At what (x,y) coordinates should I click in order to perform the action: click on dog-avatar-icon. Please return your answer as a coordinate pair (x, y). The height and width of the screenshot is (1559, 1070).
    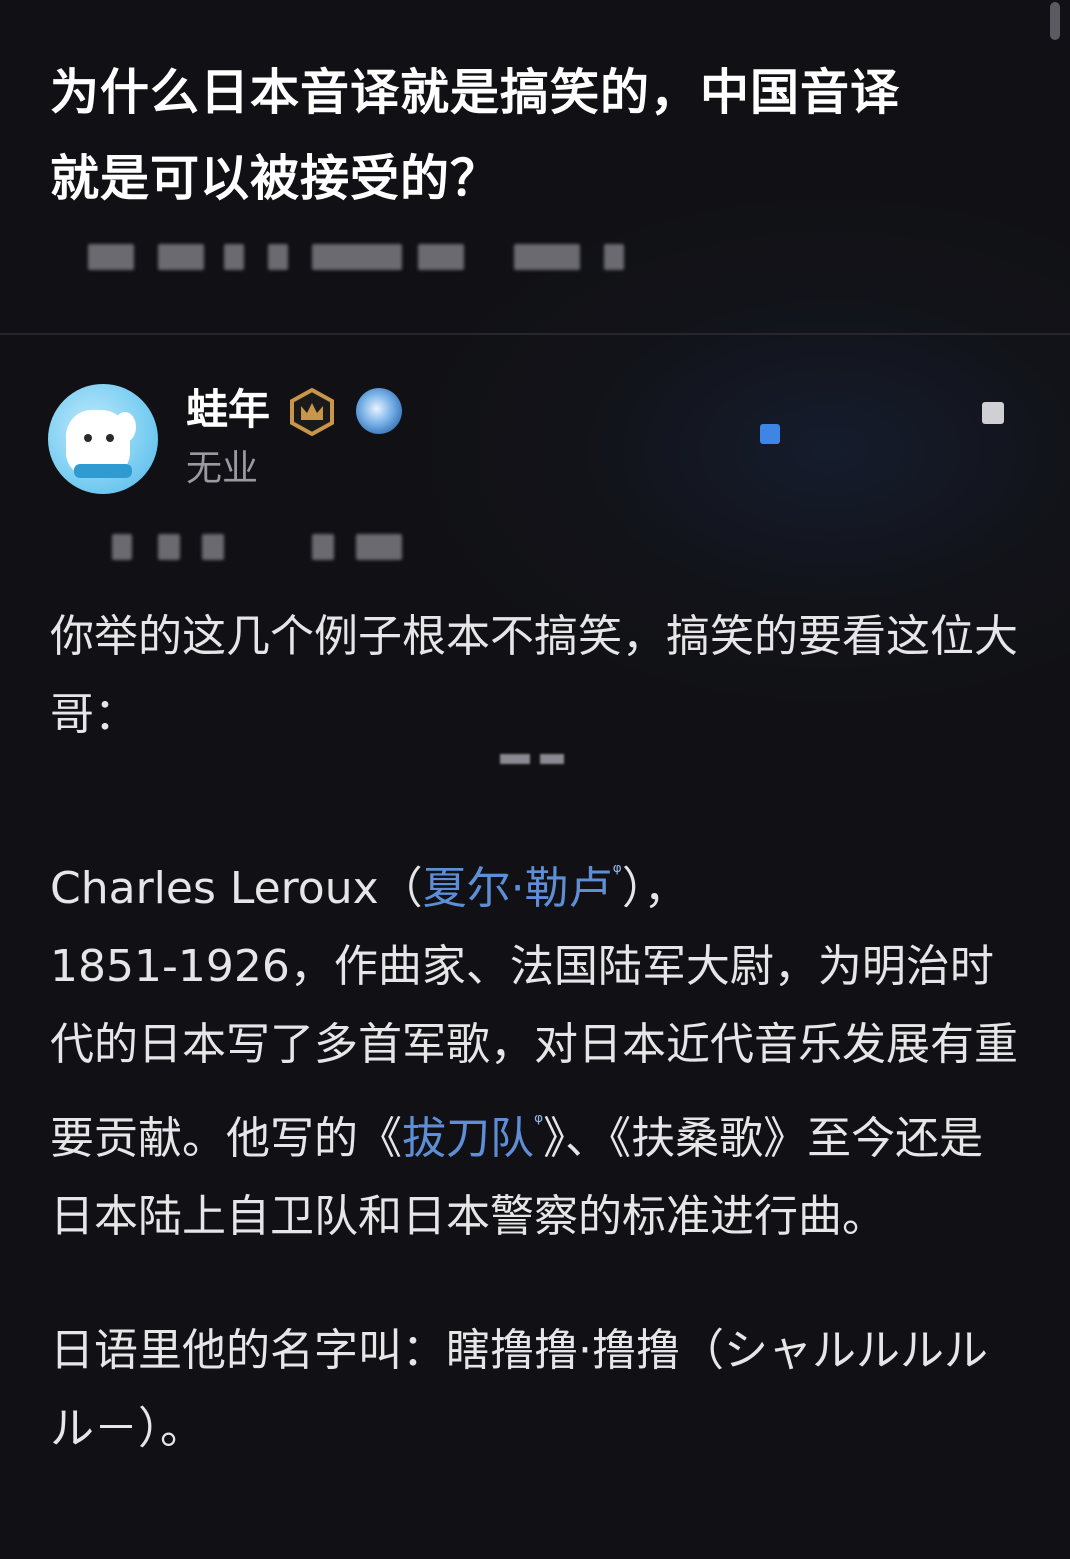
    Looking at the image, I should click on (103, 439).